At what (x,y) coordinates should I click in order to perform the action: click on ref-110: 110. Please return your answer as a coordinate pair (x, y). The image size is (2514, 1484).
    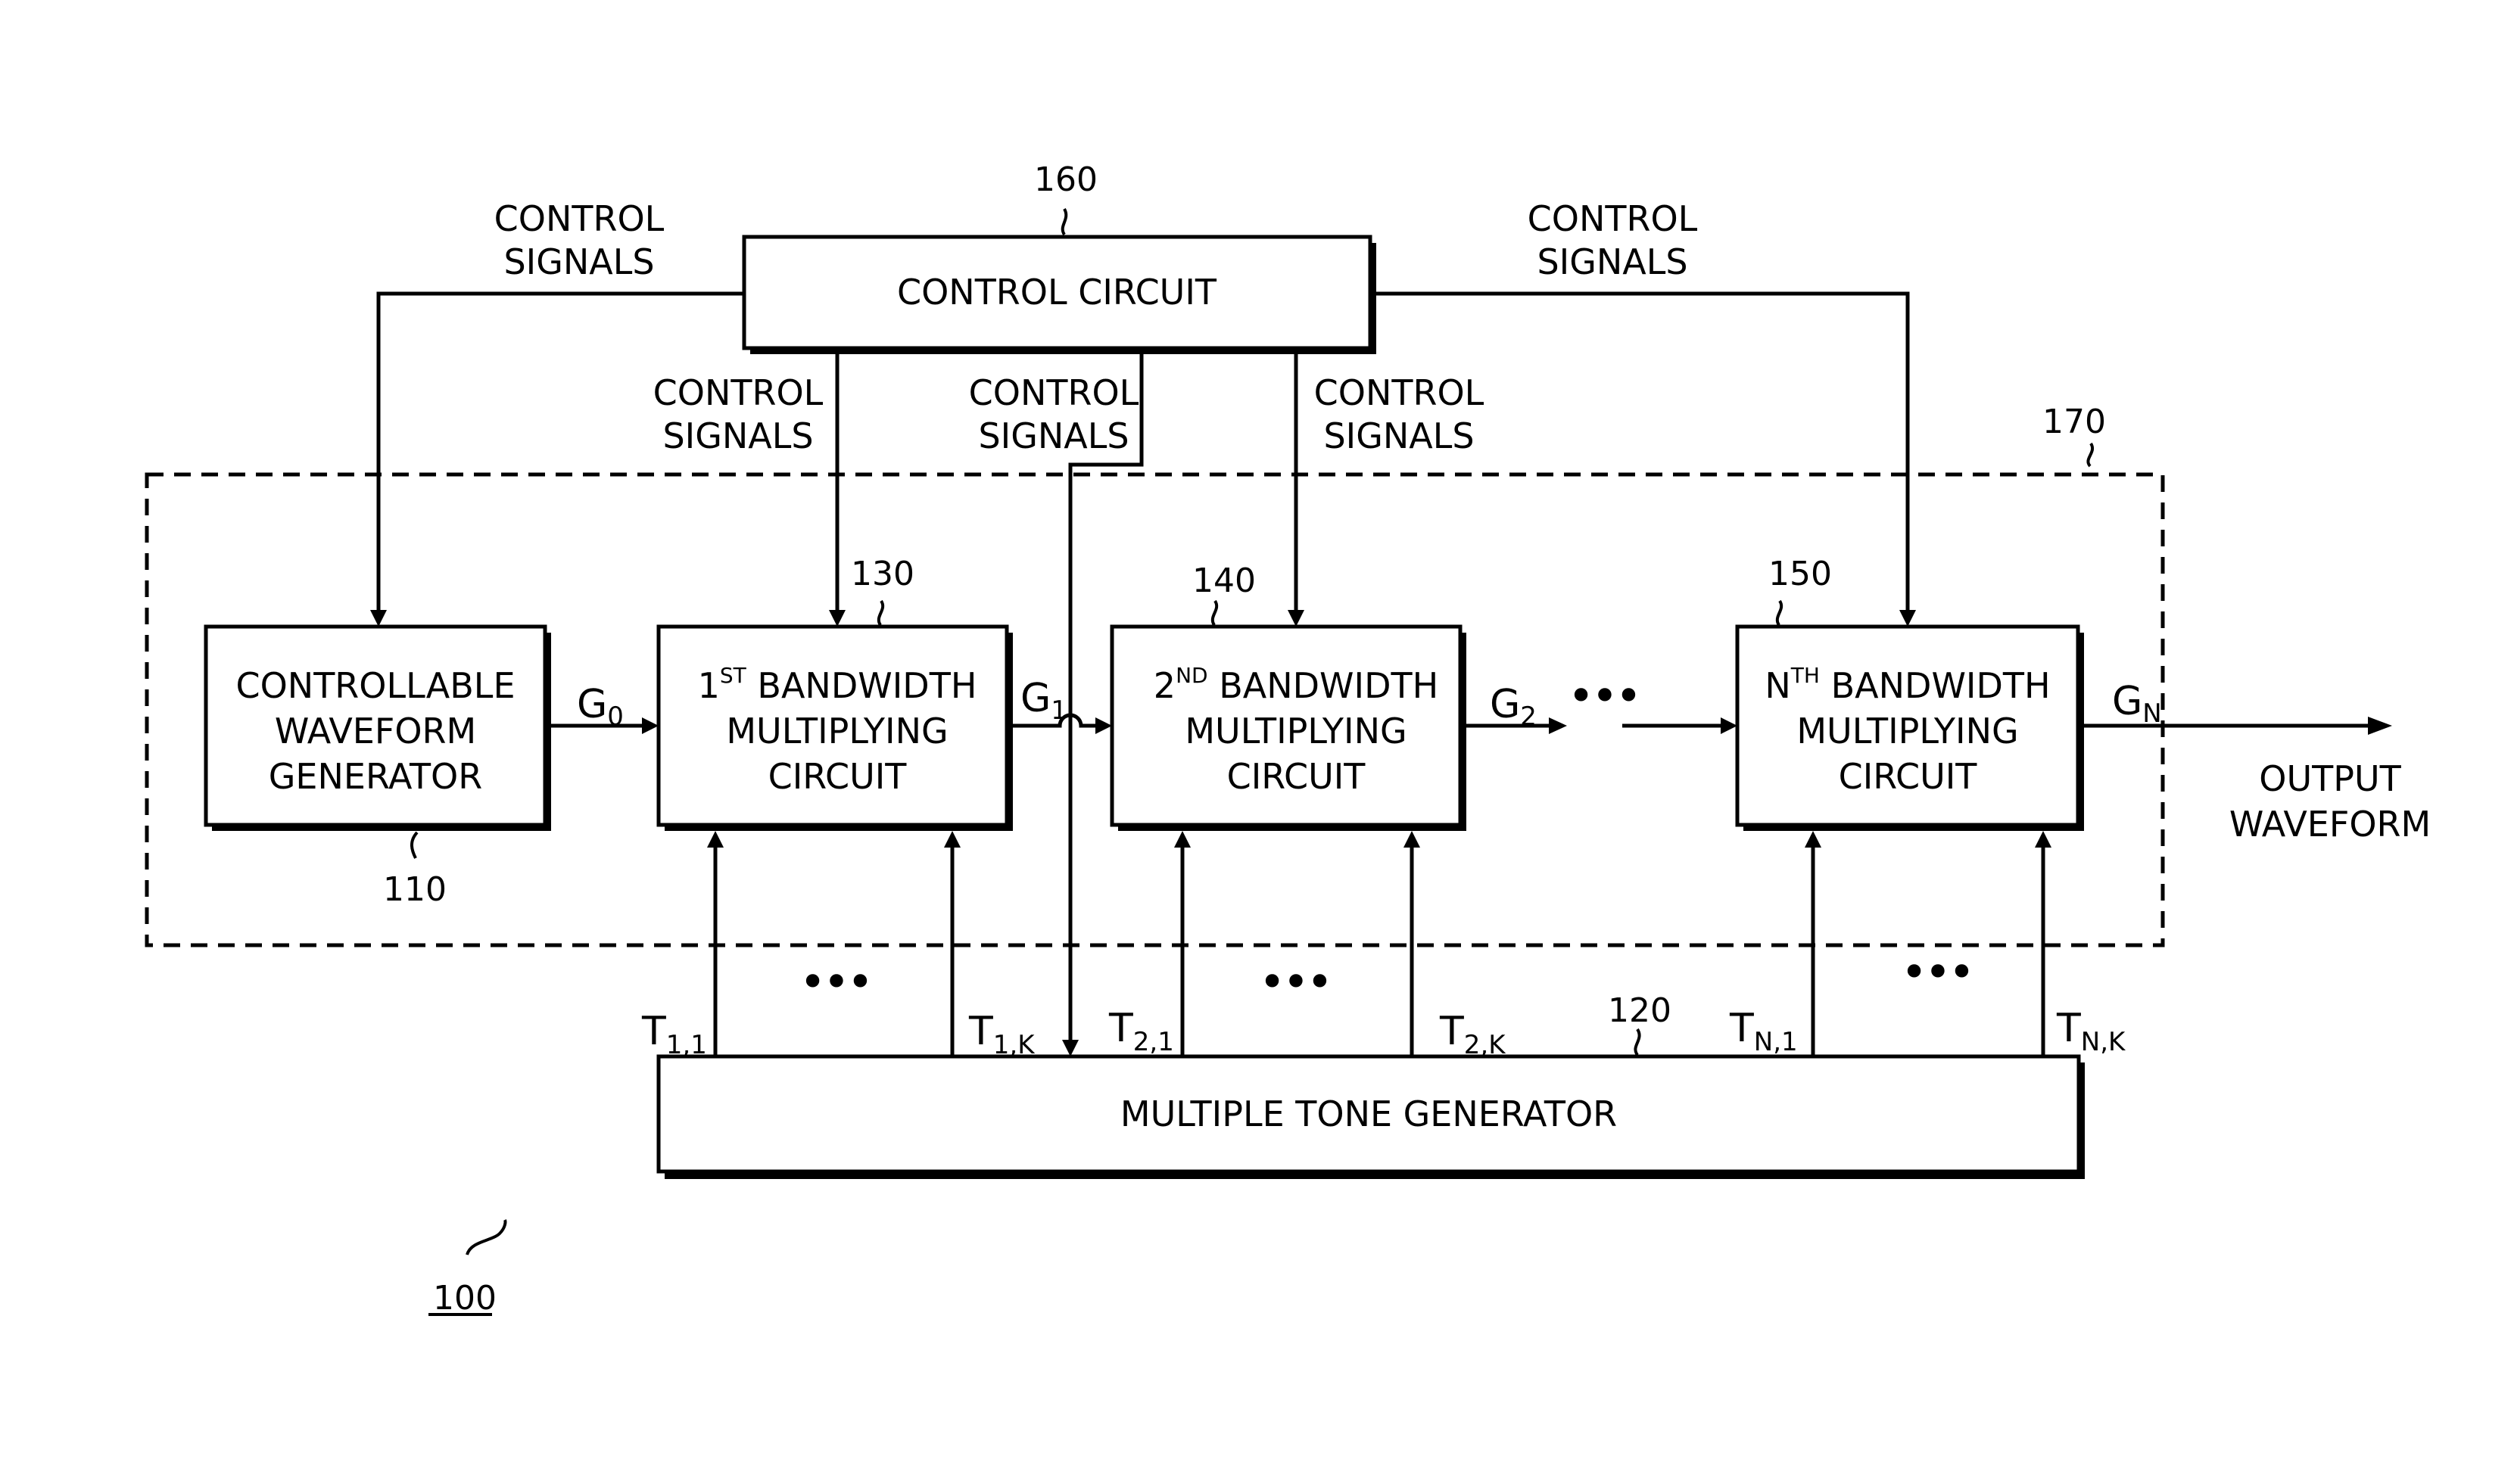
    Looking at the image, I should click on (415, 889).